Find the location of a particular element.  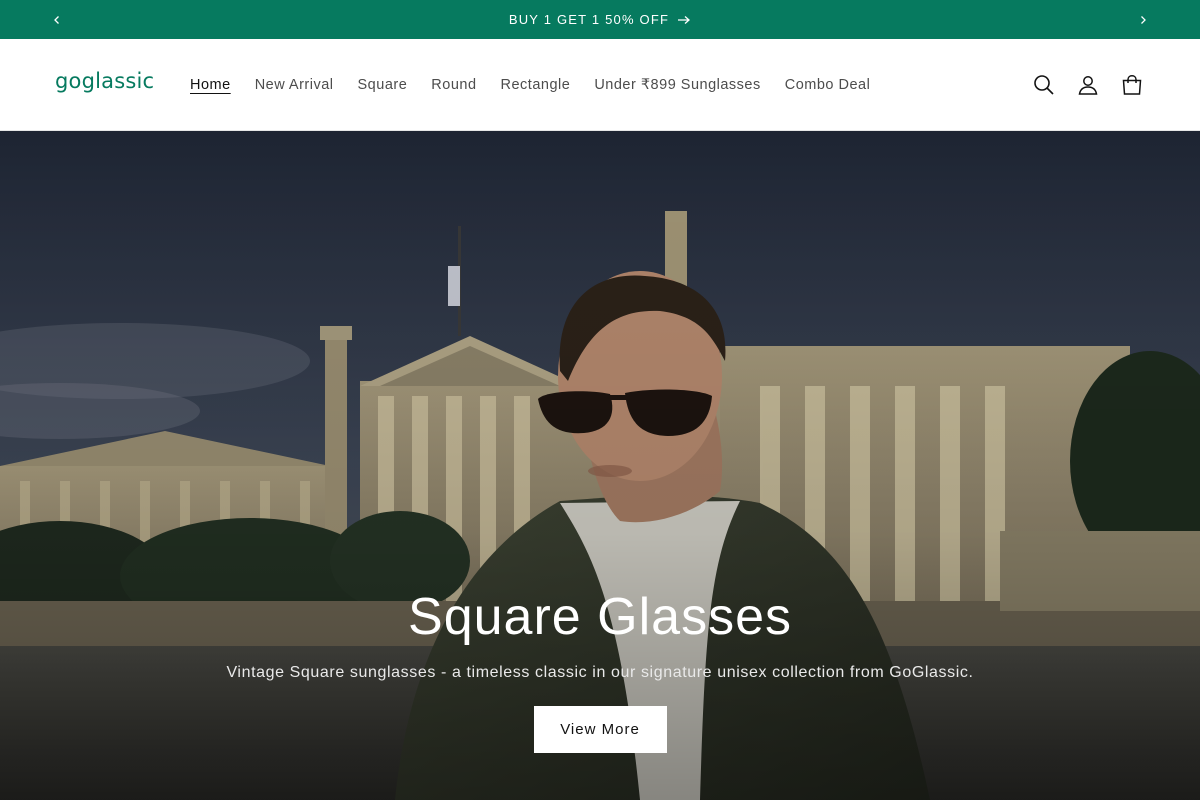

account-button is located at coordinates (1088, 85).